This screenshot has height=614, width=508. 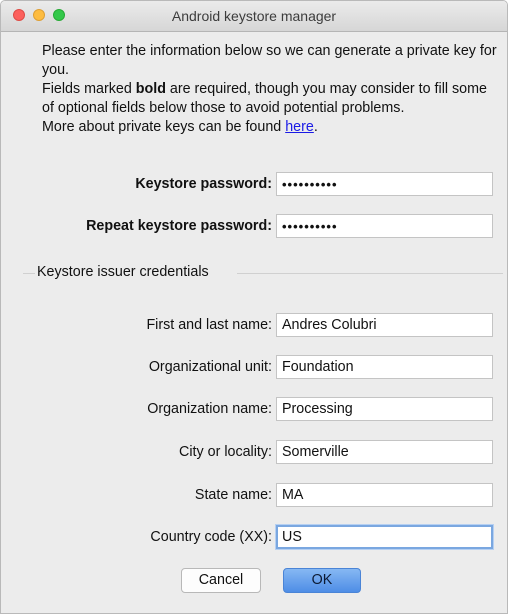 I want to click on title-bar: Android keystore manager, so click(x=254, y=16).